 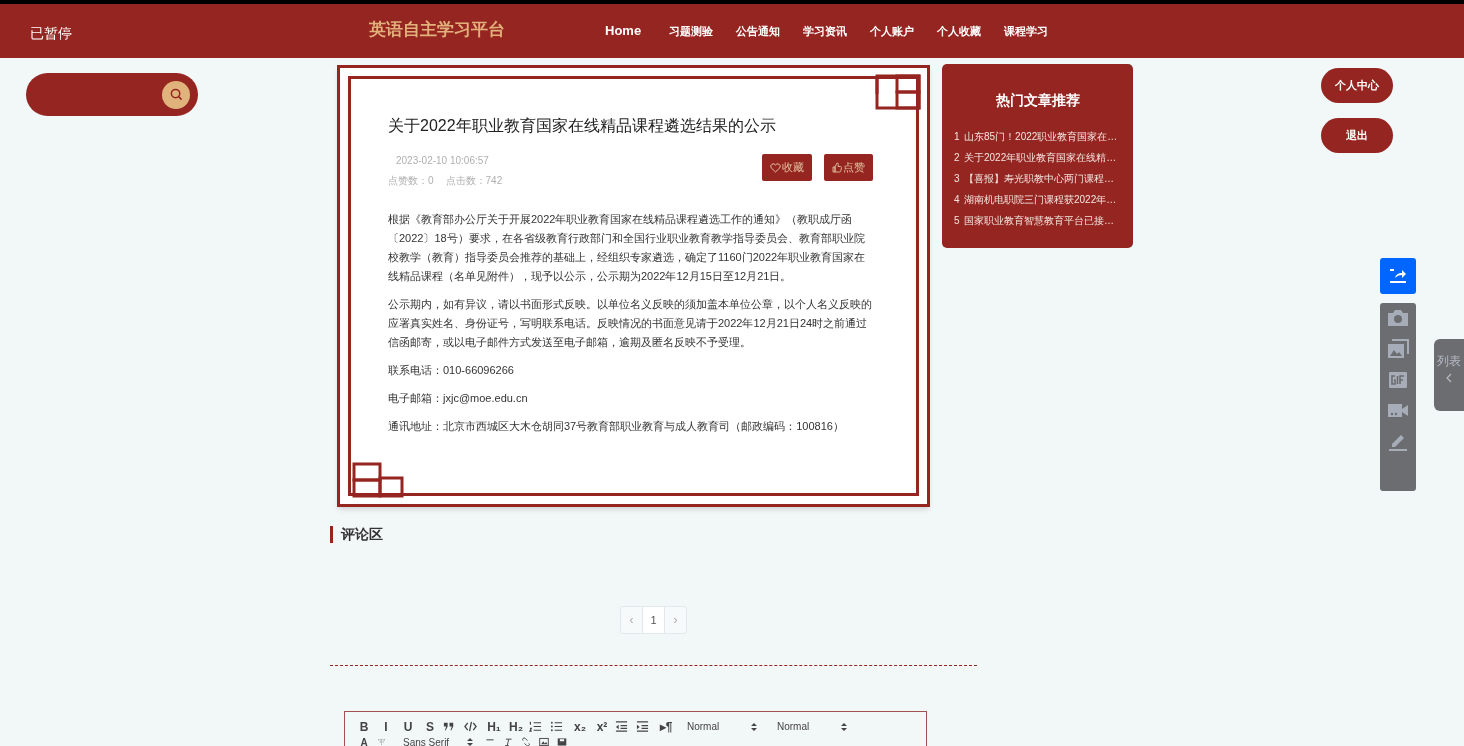 I want to click on format-button: H₁, so click(x=494, y=726).